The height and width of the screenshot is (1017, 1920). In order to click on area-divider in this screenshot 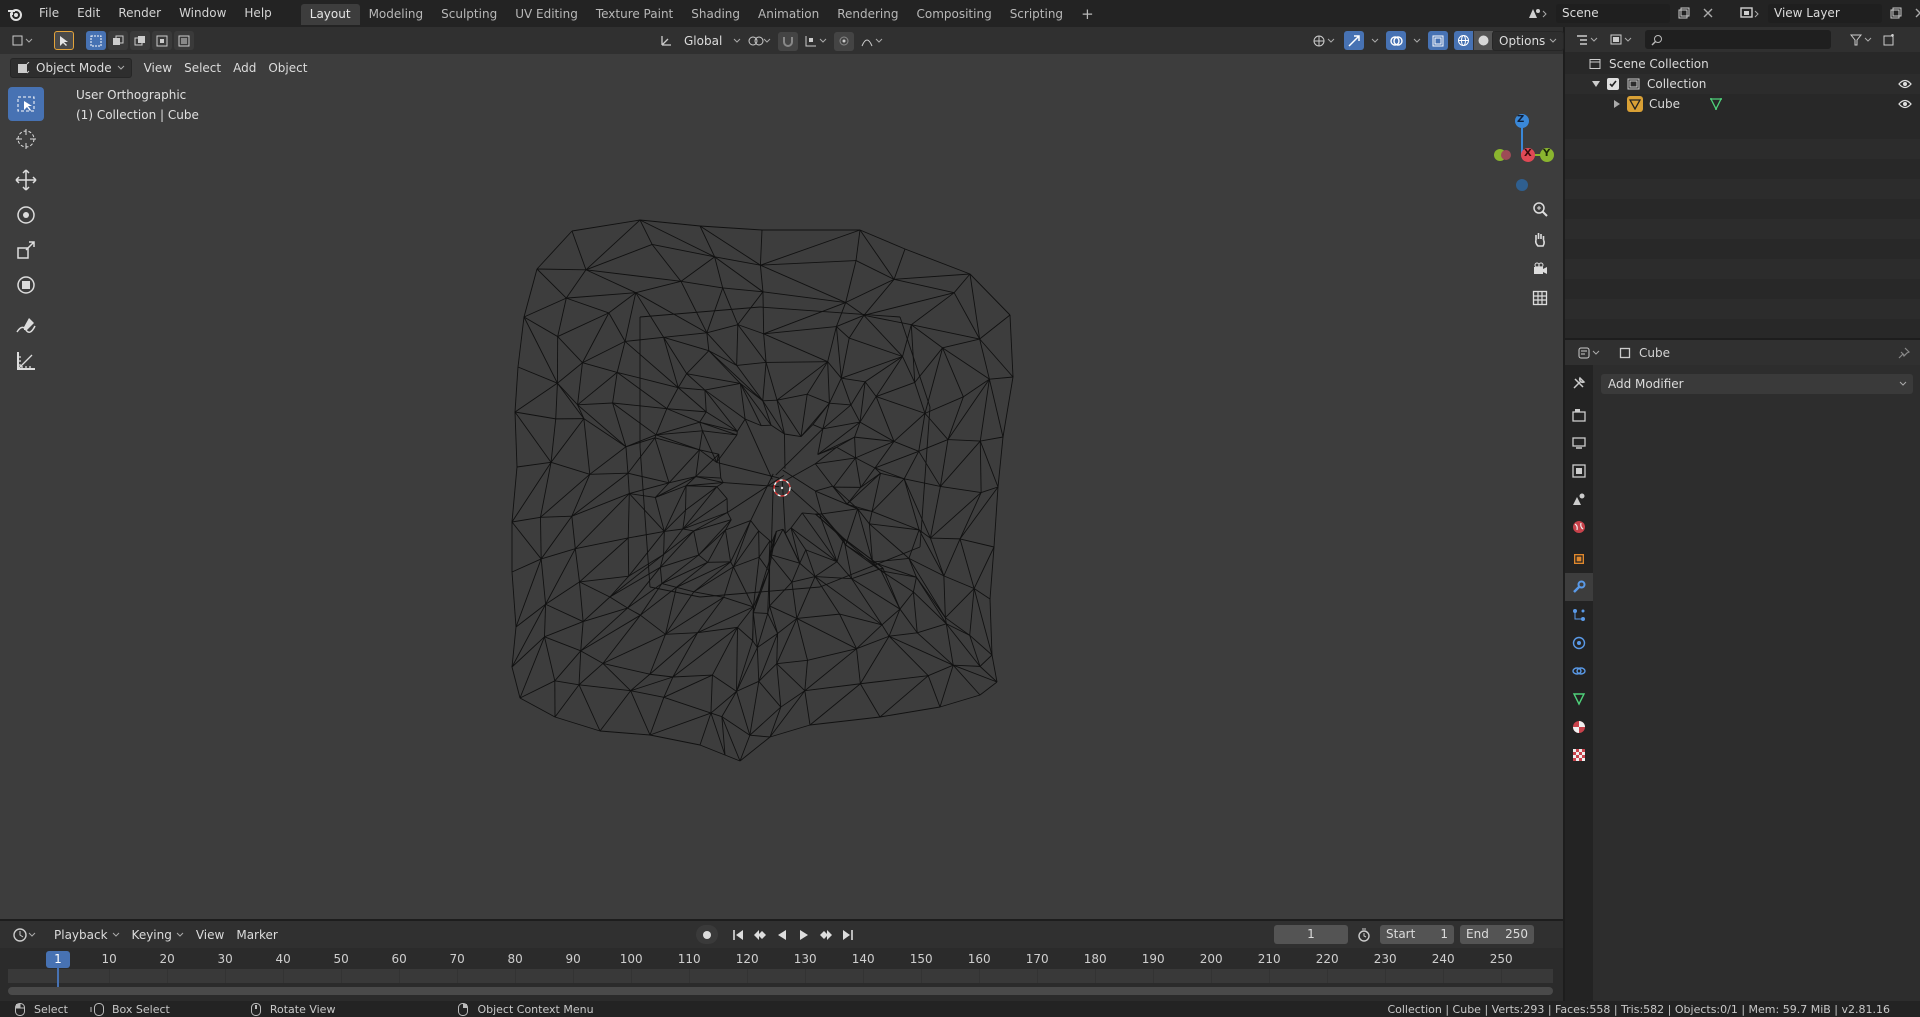, I will do `click(1742, 339)`.